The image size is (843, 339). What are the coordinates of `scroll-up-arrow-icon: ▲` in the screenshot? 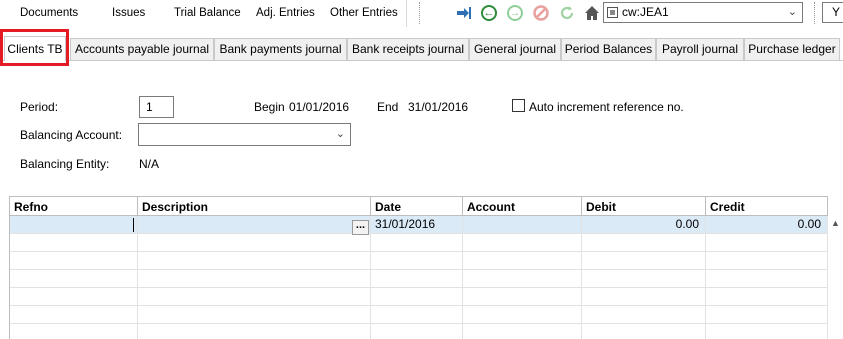 It's located at (835, 223).